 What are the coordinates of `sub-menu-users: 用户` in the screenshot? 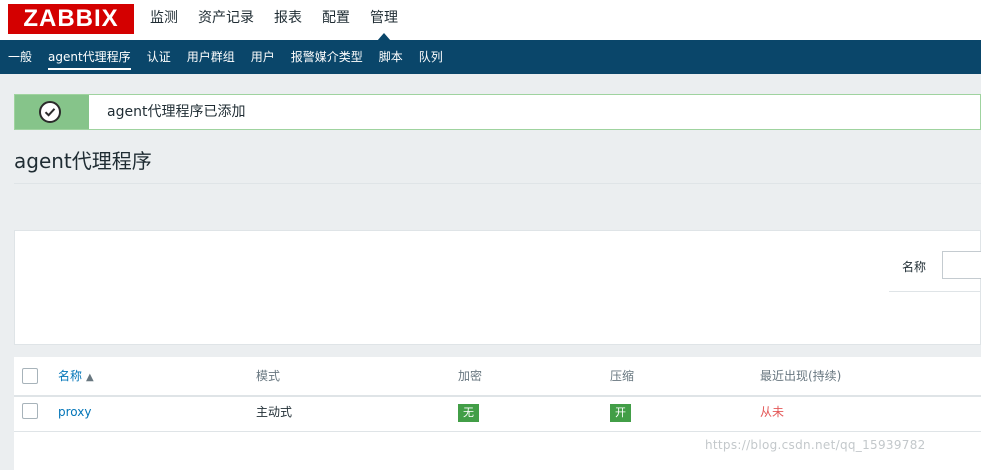 It's located at (263, 57).